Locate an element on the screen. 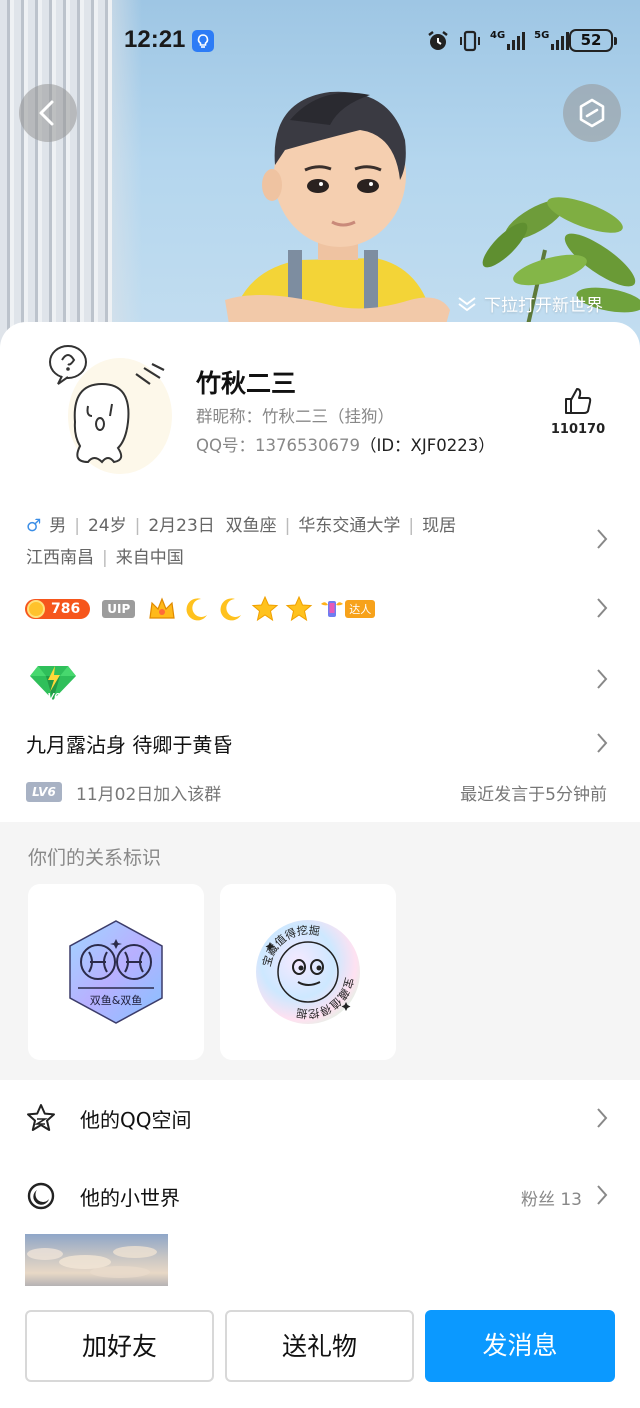 The width and height of the screenshot is (640, 1408). list-item-small-world: 他的小世界 粉丝 13 is located at coordinates (320, 1195).